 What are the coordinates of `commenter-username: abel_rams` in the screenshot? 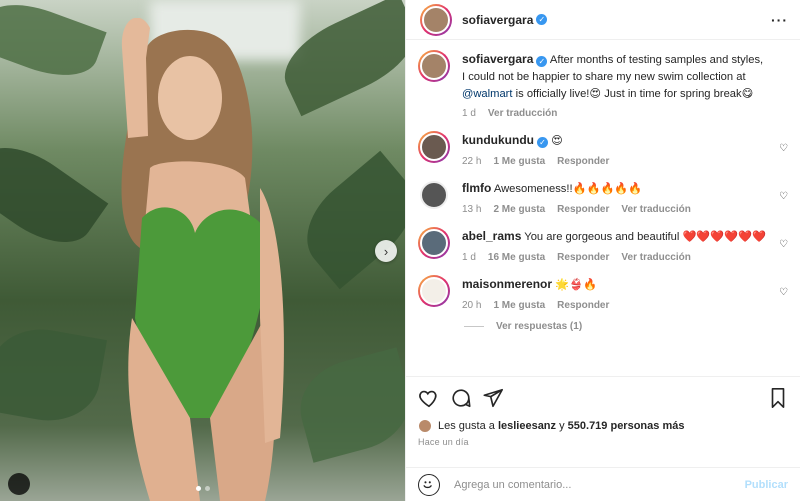 It's located at (491, 236).